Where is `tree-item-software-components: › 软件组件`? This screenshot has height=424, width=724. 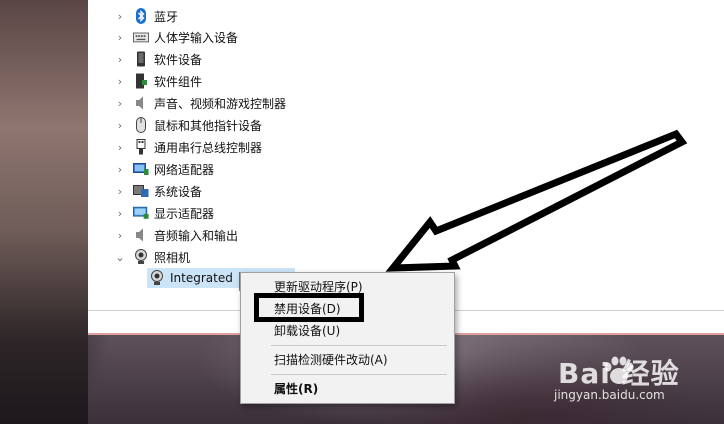 tree-item-software-components: › 软件组件 is located at coordinates (157, 81).